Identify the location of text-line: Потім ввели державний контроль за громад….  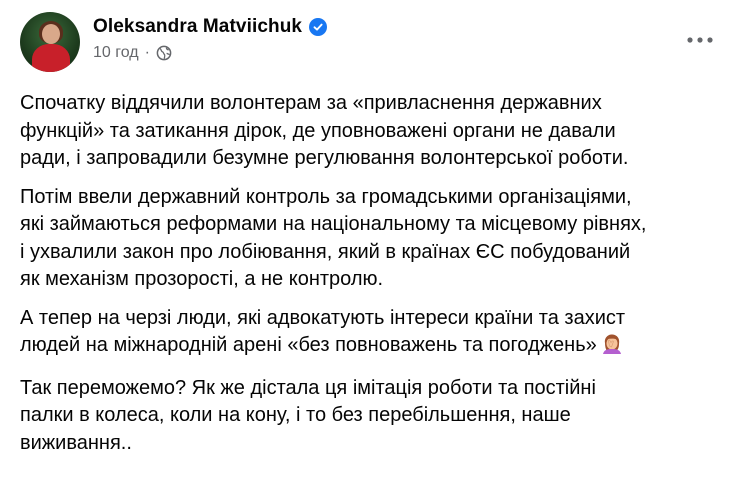
(326, 196).